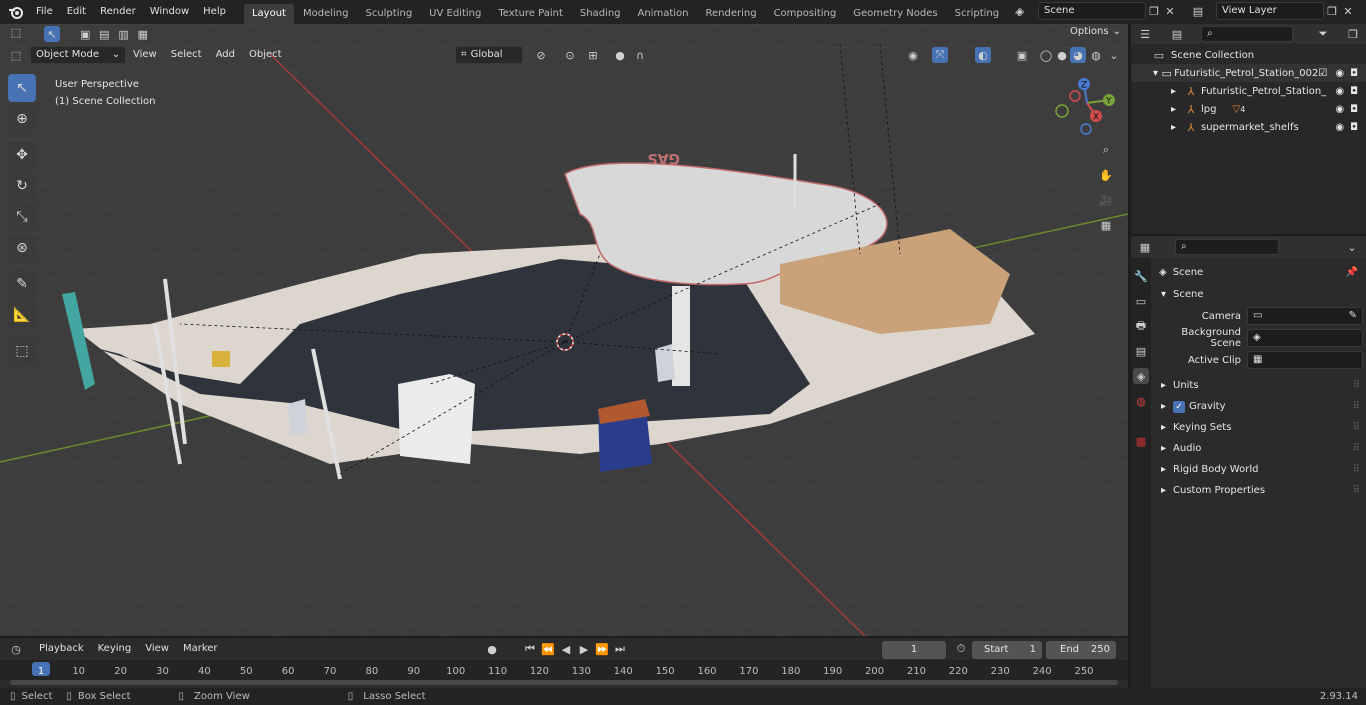 The width and height of the screenshot is (1366, 705). I want to click on gizmo-icon: ⤧, so click(940, 55).